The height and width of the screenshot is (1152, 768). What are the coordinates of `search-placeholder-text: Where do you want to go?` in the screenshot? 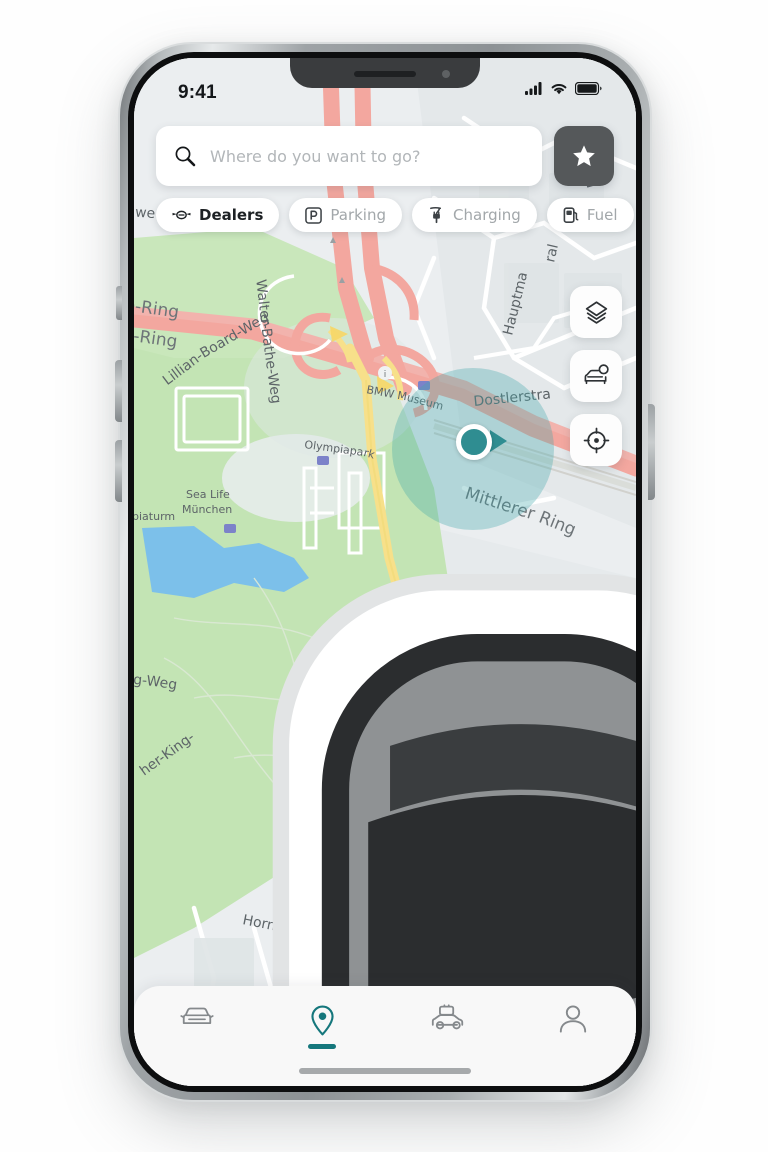 It's located at (315, 156).